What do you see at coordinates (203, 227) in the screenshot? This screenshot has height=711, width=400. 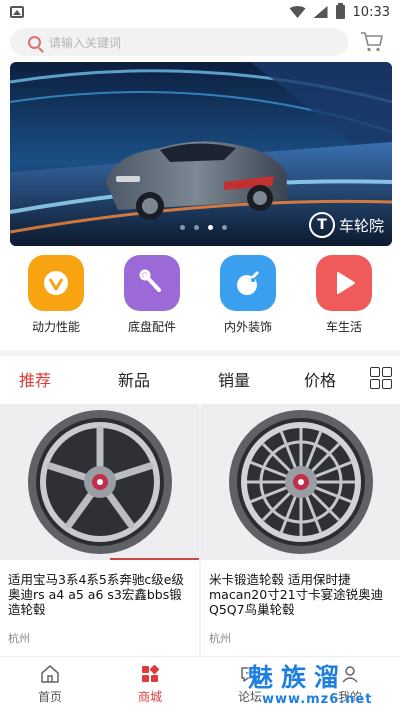 I see `banner-pagination` at bounding box center [203, 227].